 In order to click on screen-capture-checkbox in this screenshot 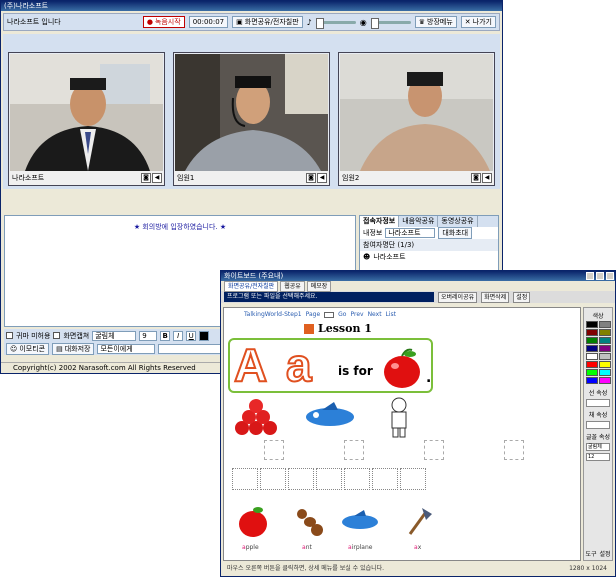, I will do `click(57, 335)`.